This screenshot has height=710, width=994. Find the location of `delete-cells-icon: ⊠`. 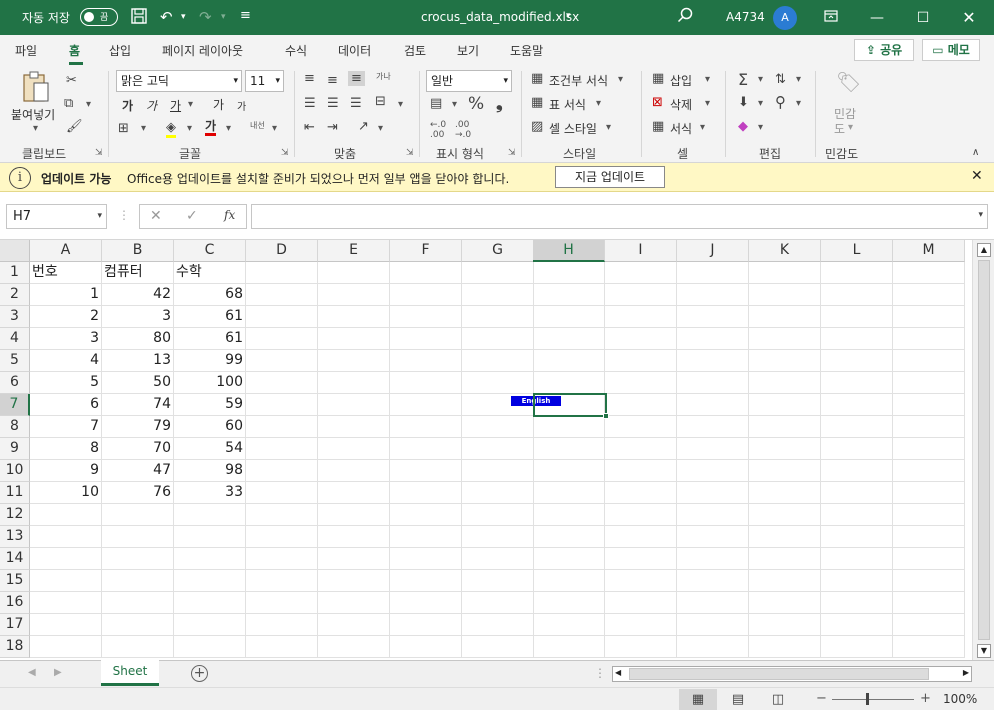

delete-cells-icon: ⊠ is located at coordinates (657, 102).